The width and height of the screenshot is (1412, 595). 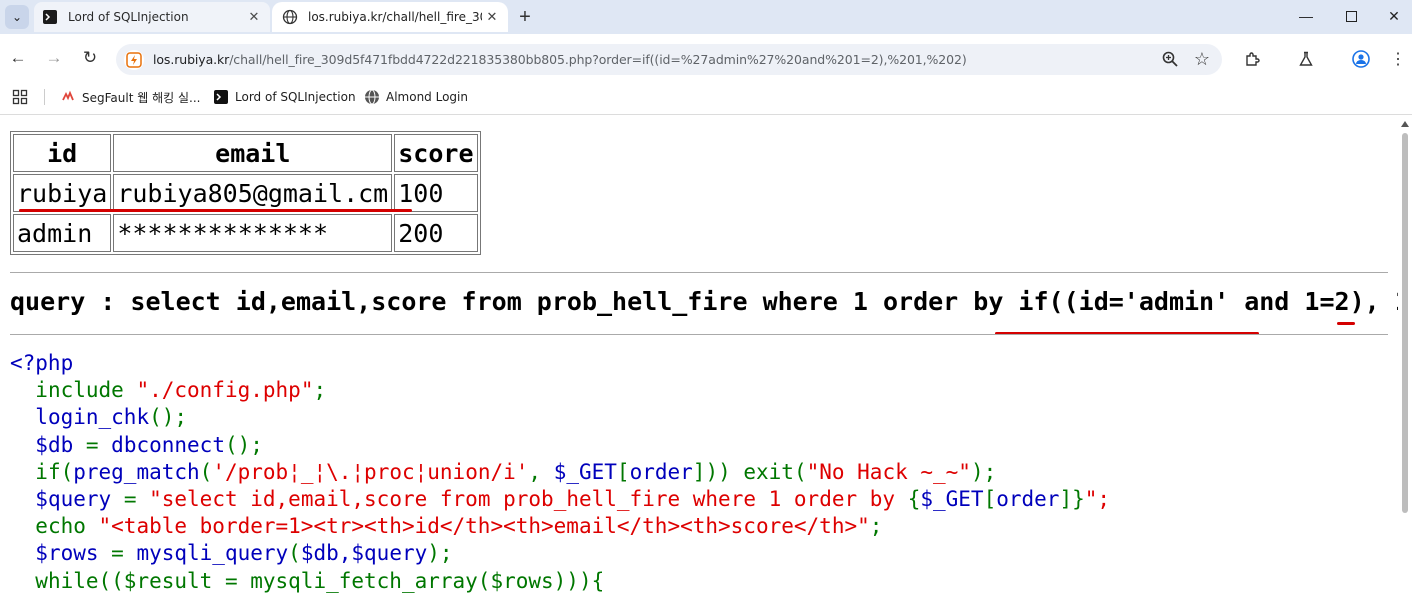 I want to click on column-header-email: email, so click(x=253, y=153).